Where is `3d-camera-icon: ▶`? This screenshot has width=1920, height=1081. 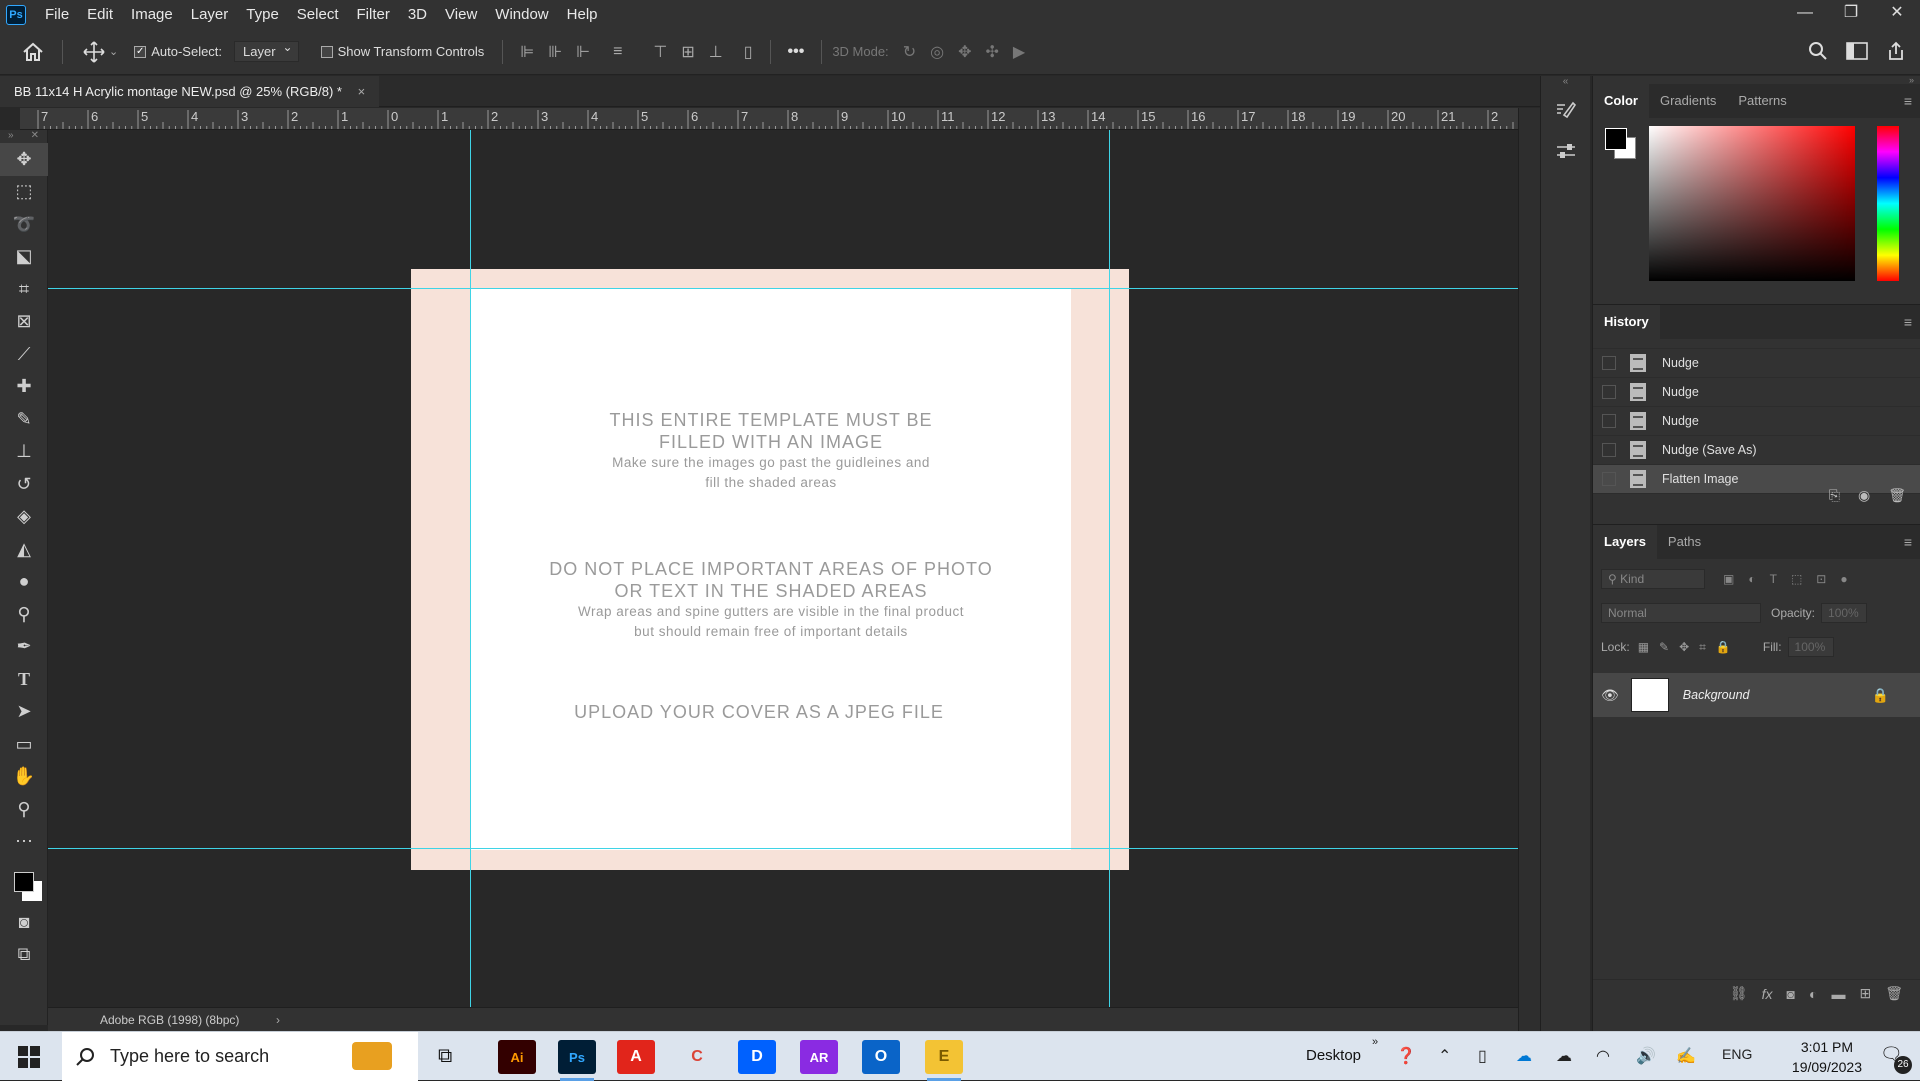 3d-camera-icon: ▶ is located at coordinates (1019, 52).